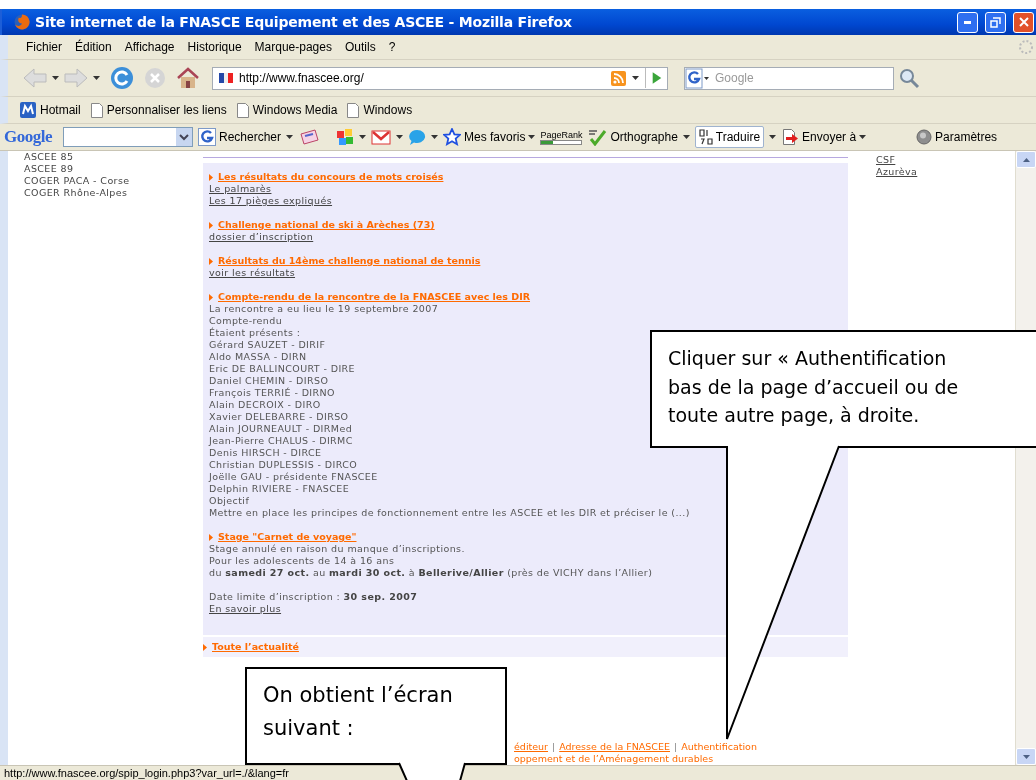 The height and width of the screenshot is (780, 1036). I want to click on bookmark: Personnaliser les liens, so click(158, 110).